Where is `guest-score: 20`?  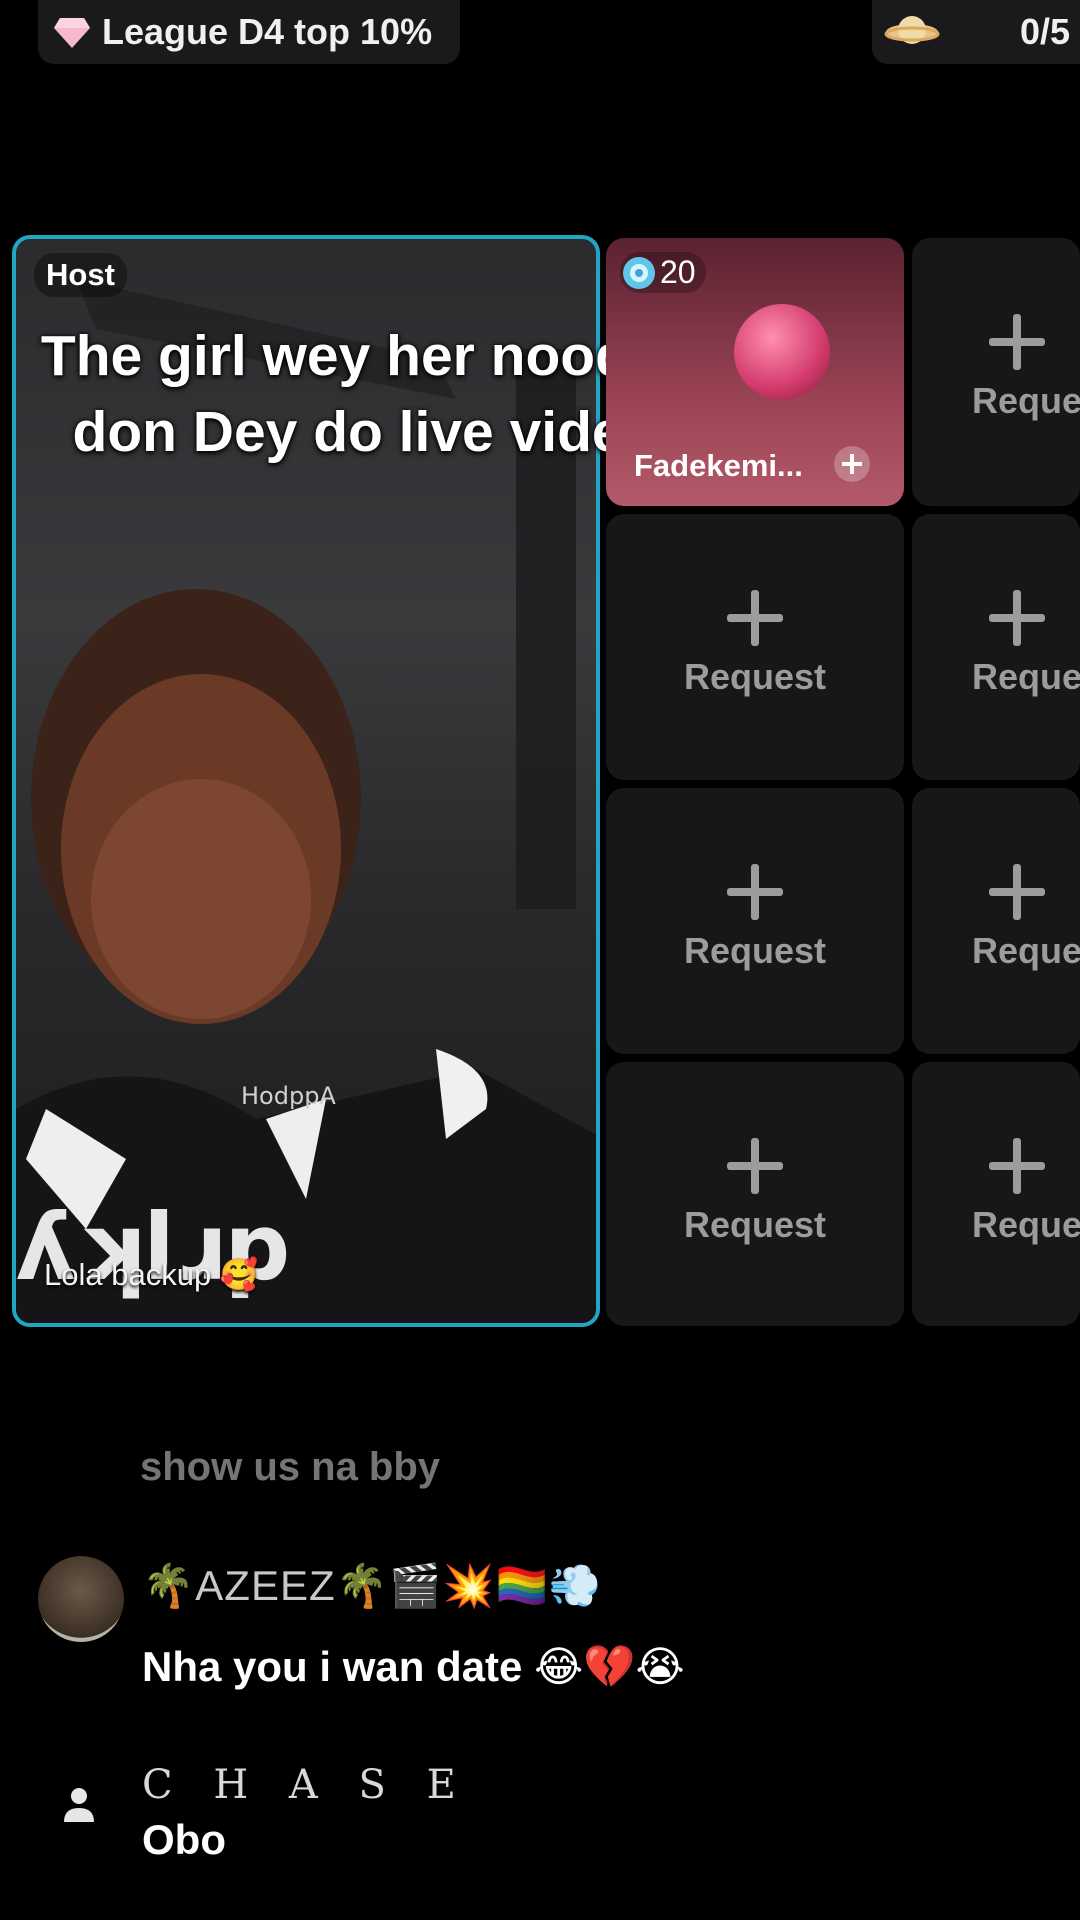 guest-score: 20 is located at coordinates (663, 272).